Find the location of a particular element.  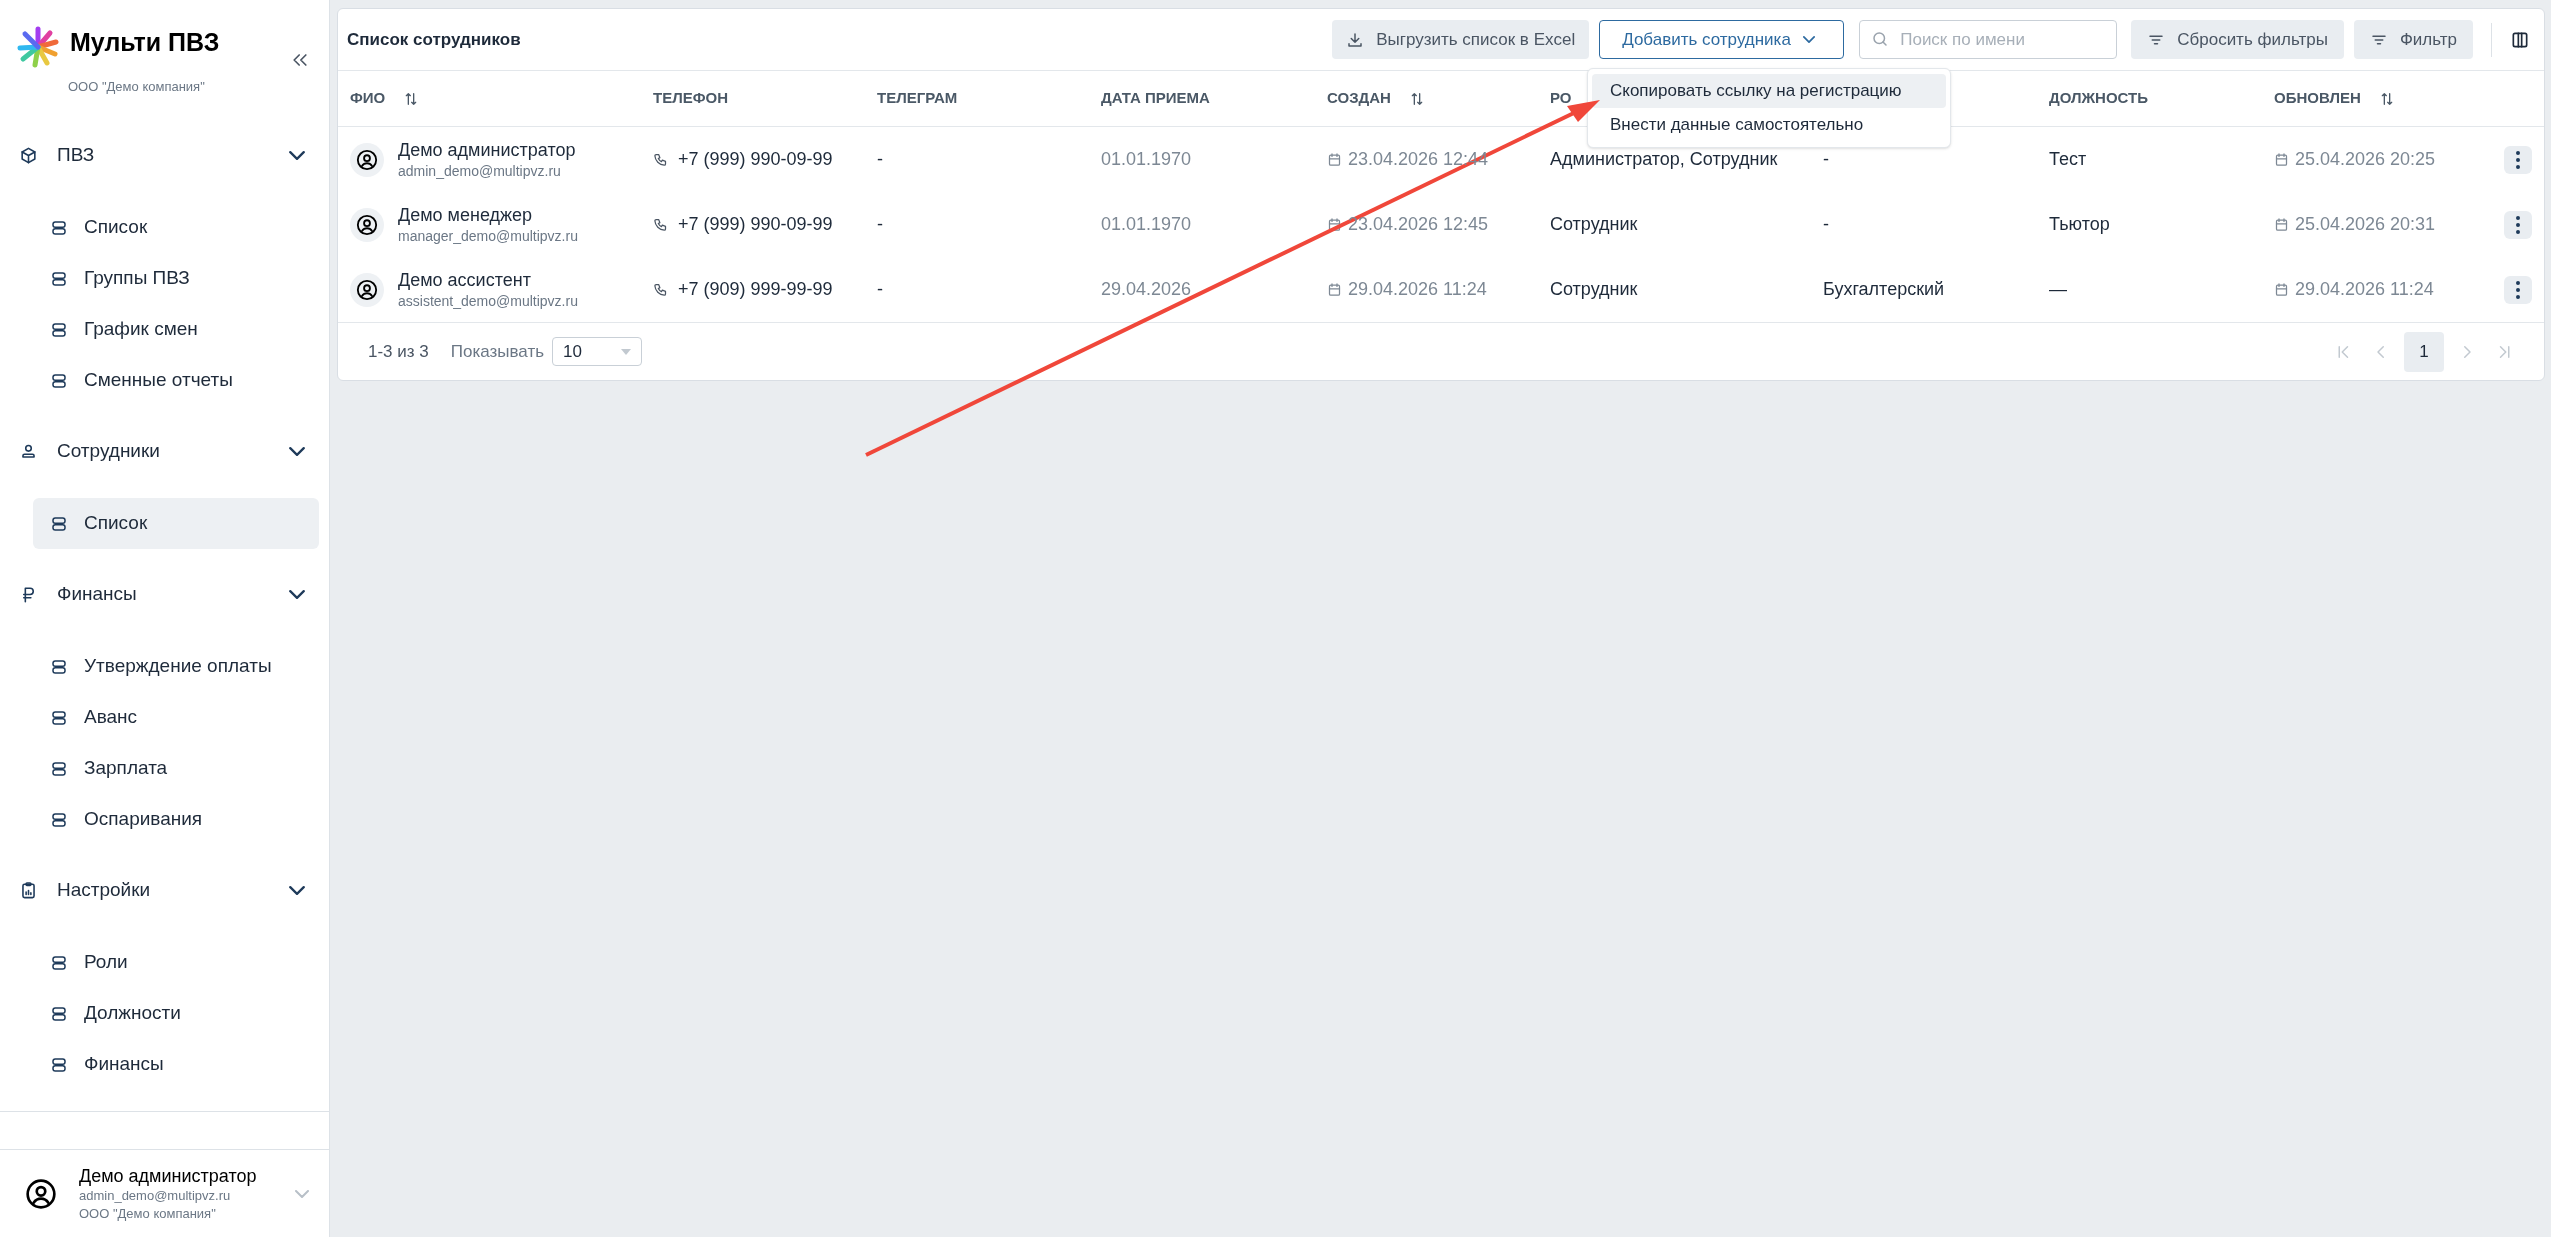

updated-date: 29.04.2026 11:24 is located at coordinates (2364, 289).